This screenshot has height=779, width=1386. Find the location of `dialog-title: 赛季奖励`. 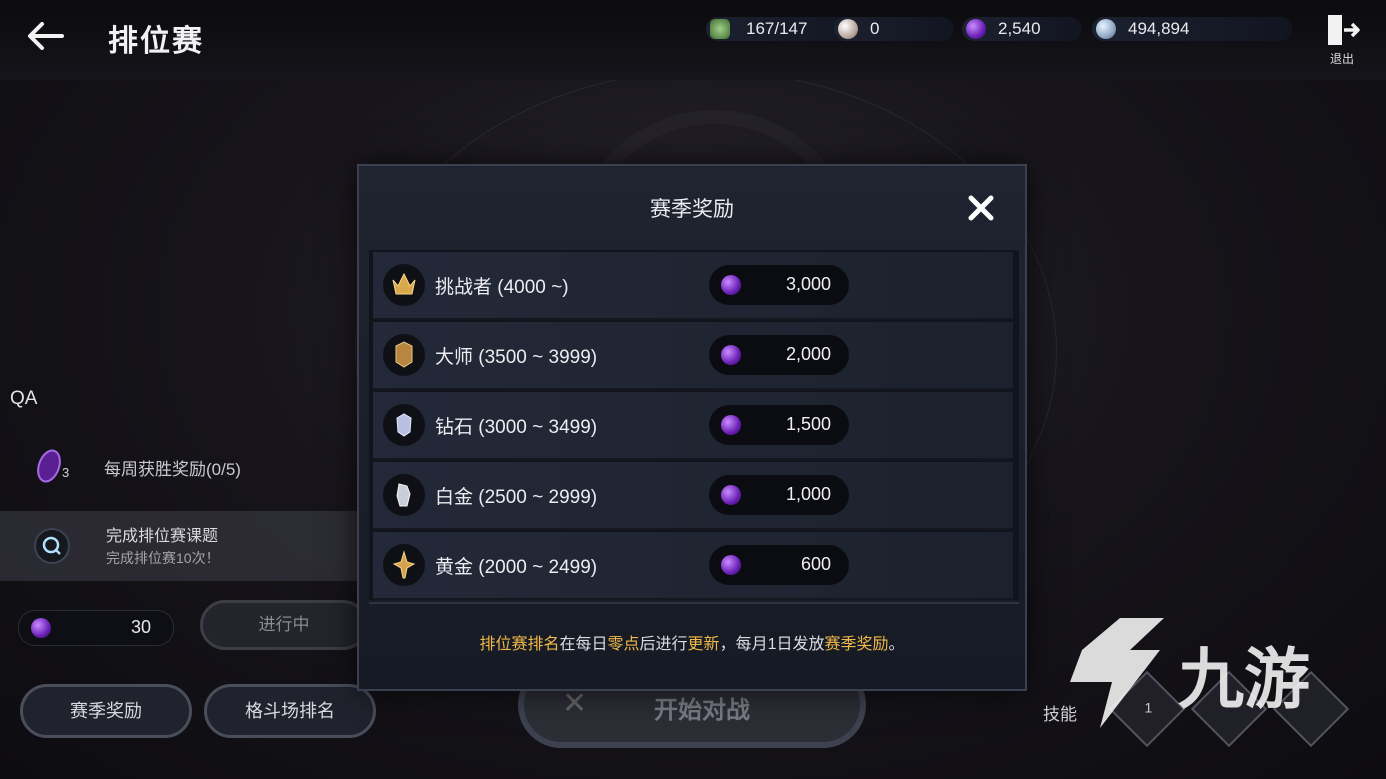

dialog-title: 赛季奖励 is located at coordinates (692, 209).